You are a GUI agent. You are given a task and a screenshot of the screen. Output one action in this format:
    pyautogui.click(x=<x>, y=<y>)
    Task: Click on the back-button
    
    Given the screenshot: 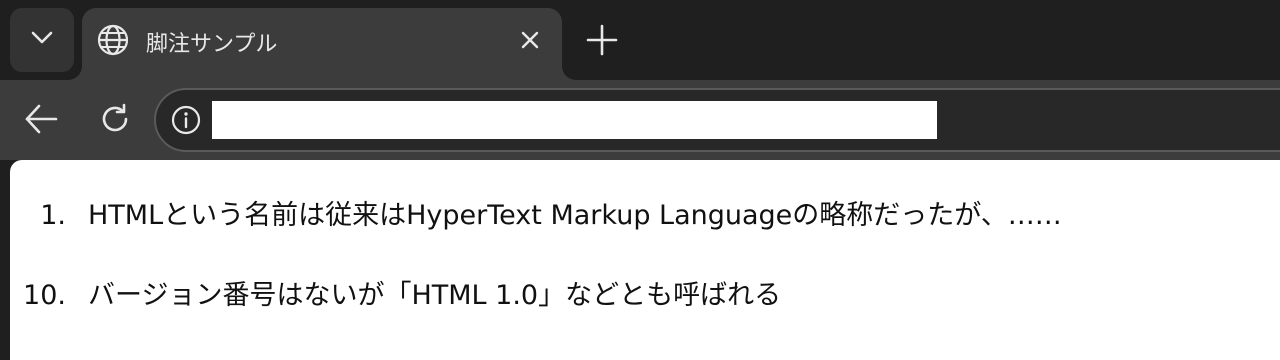 What is the action you would take?
    pyautogui.click(x=41, y=121)
    